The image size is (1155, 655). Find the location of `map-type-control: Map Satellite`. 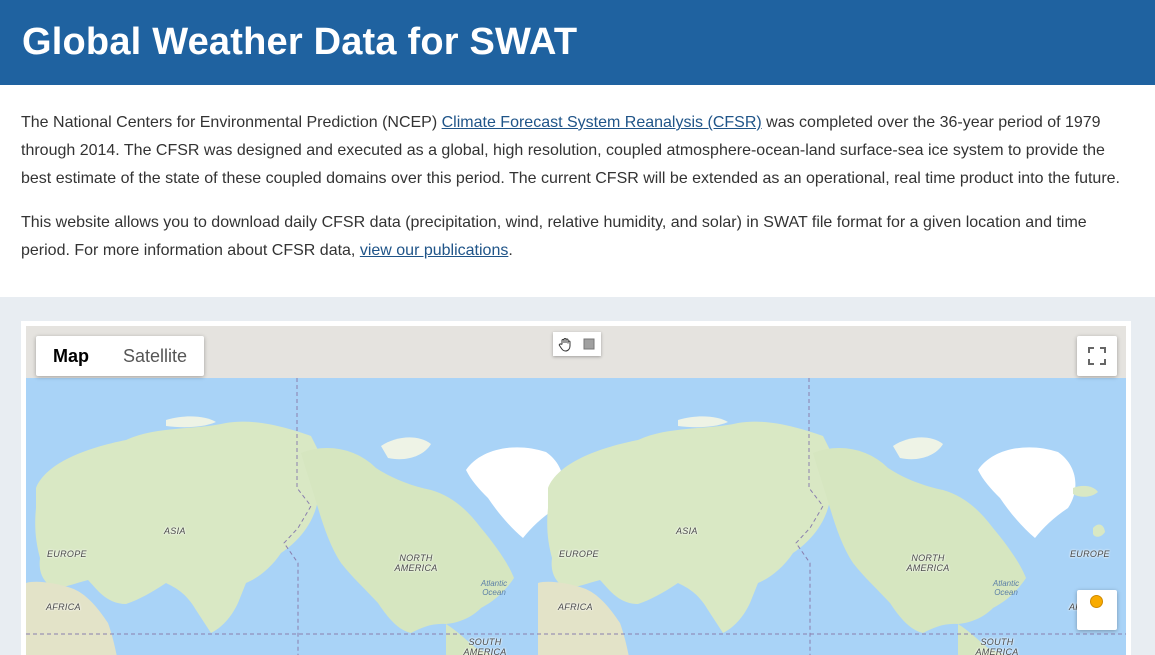

map-type-control: Map Satellite is located at coordinates (120, 356).